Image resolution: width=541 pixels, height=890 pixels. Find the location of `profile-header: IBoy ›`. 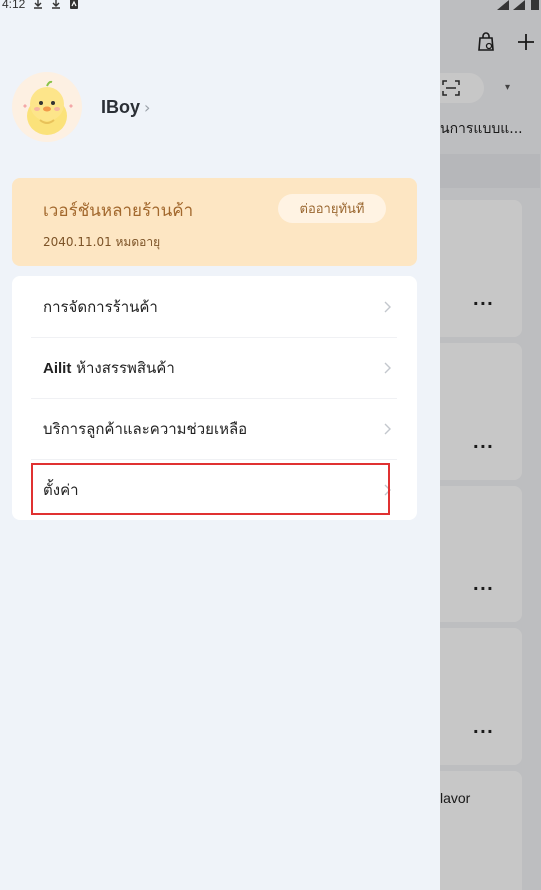

profile-header: IBoy › is located at coordinates (81, 107).